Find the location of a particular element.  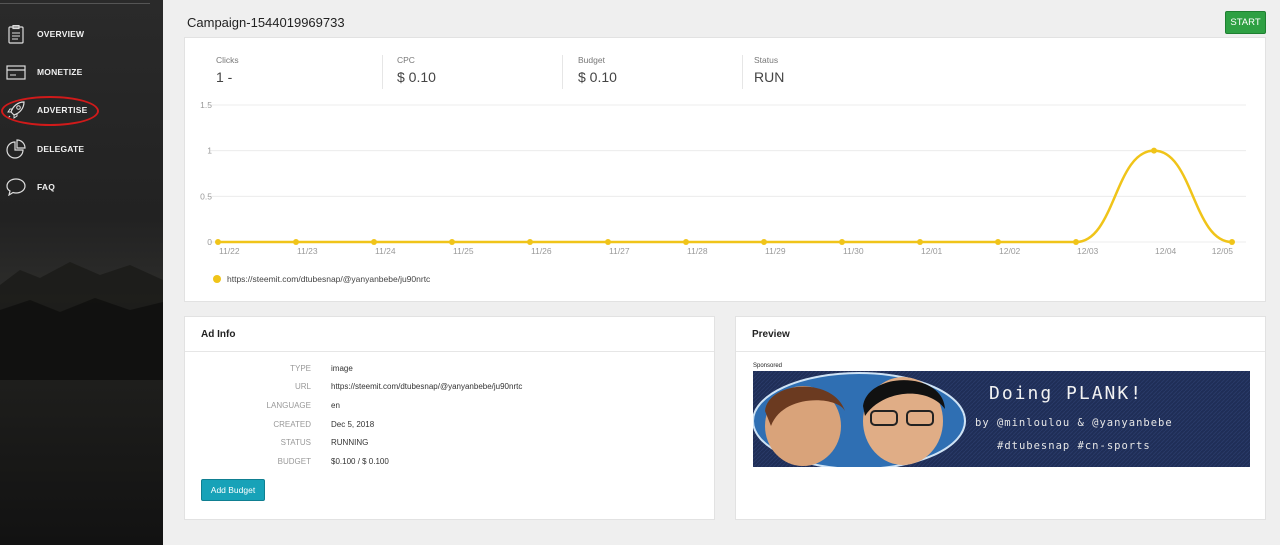

info-row-language: LANGUAGE en is located at coordinates (450, 408).